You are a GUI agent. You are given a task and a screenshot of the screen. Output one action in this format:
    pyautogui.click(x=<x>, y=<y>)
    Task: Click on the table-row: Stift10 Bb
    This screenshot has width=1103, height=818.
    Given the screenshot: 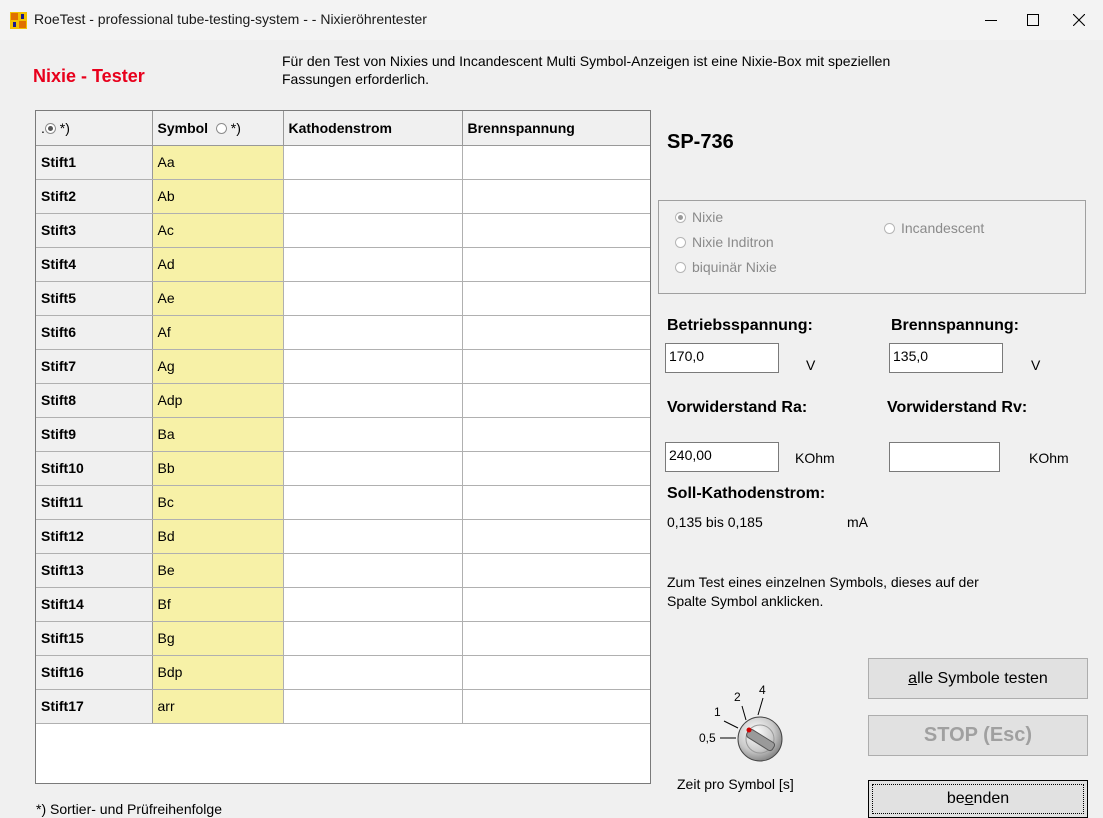 What is the action you would take?
    pyautogui.click(x=343, y=468)
    